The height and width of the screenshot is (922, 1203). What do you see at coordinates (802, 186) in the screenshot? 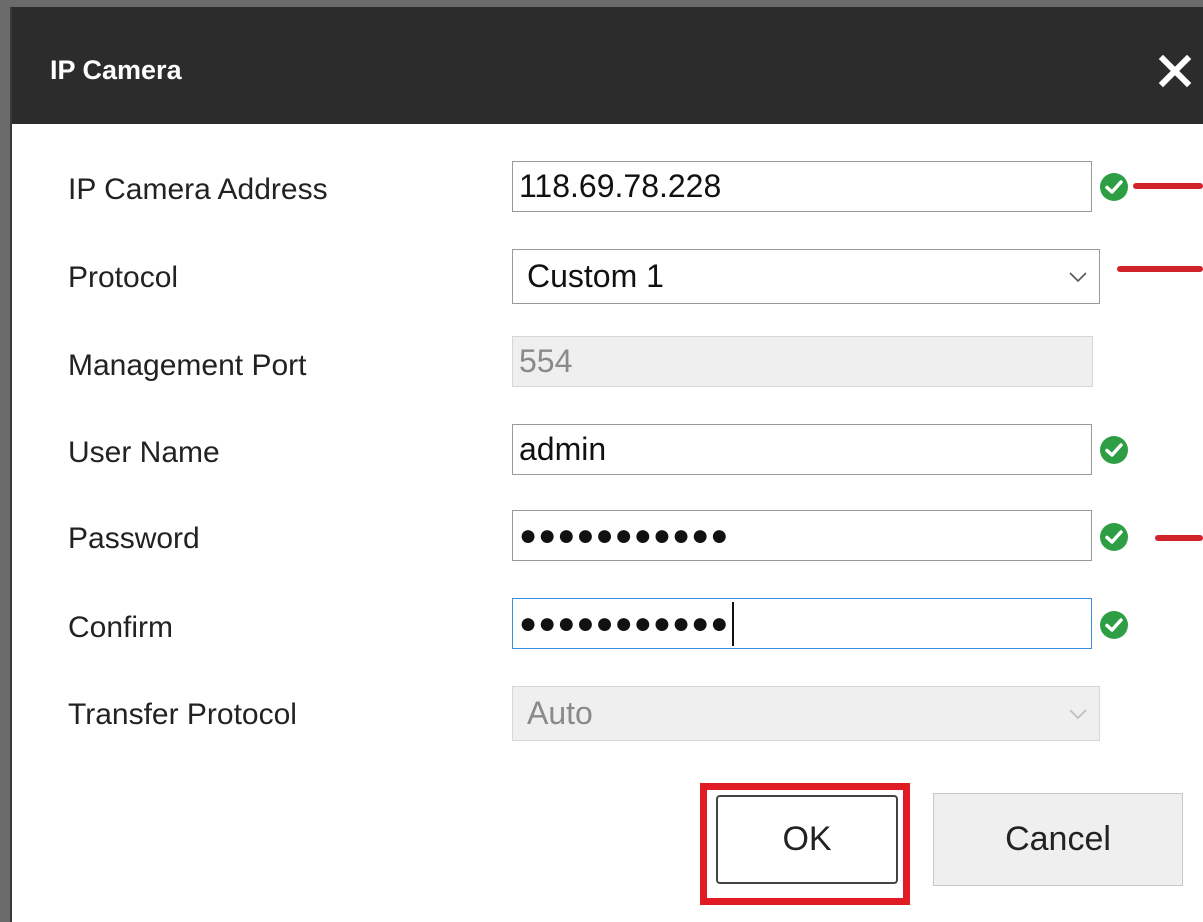
I see `ip-address-input: 118.69.78.228` at bounding box center [802, 186].